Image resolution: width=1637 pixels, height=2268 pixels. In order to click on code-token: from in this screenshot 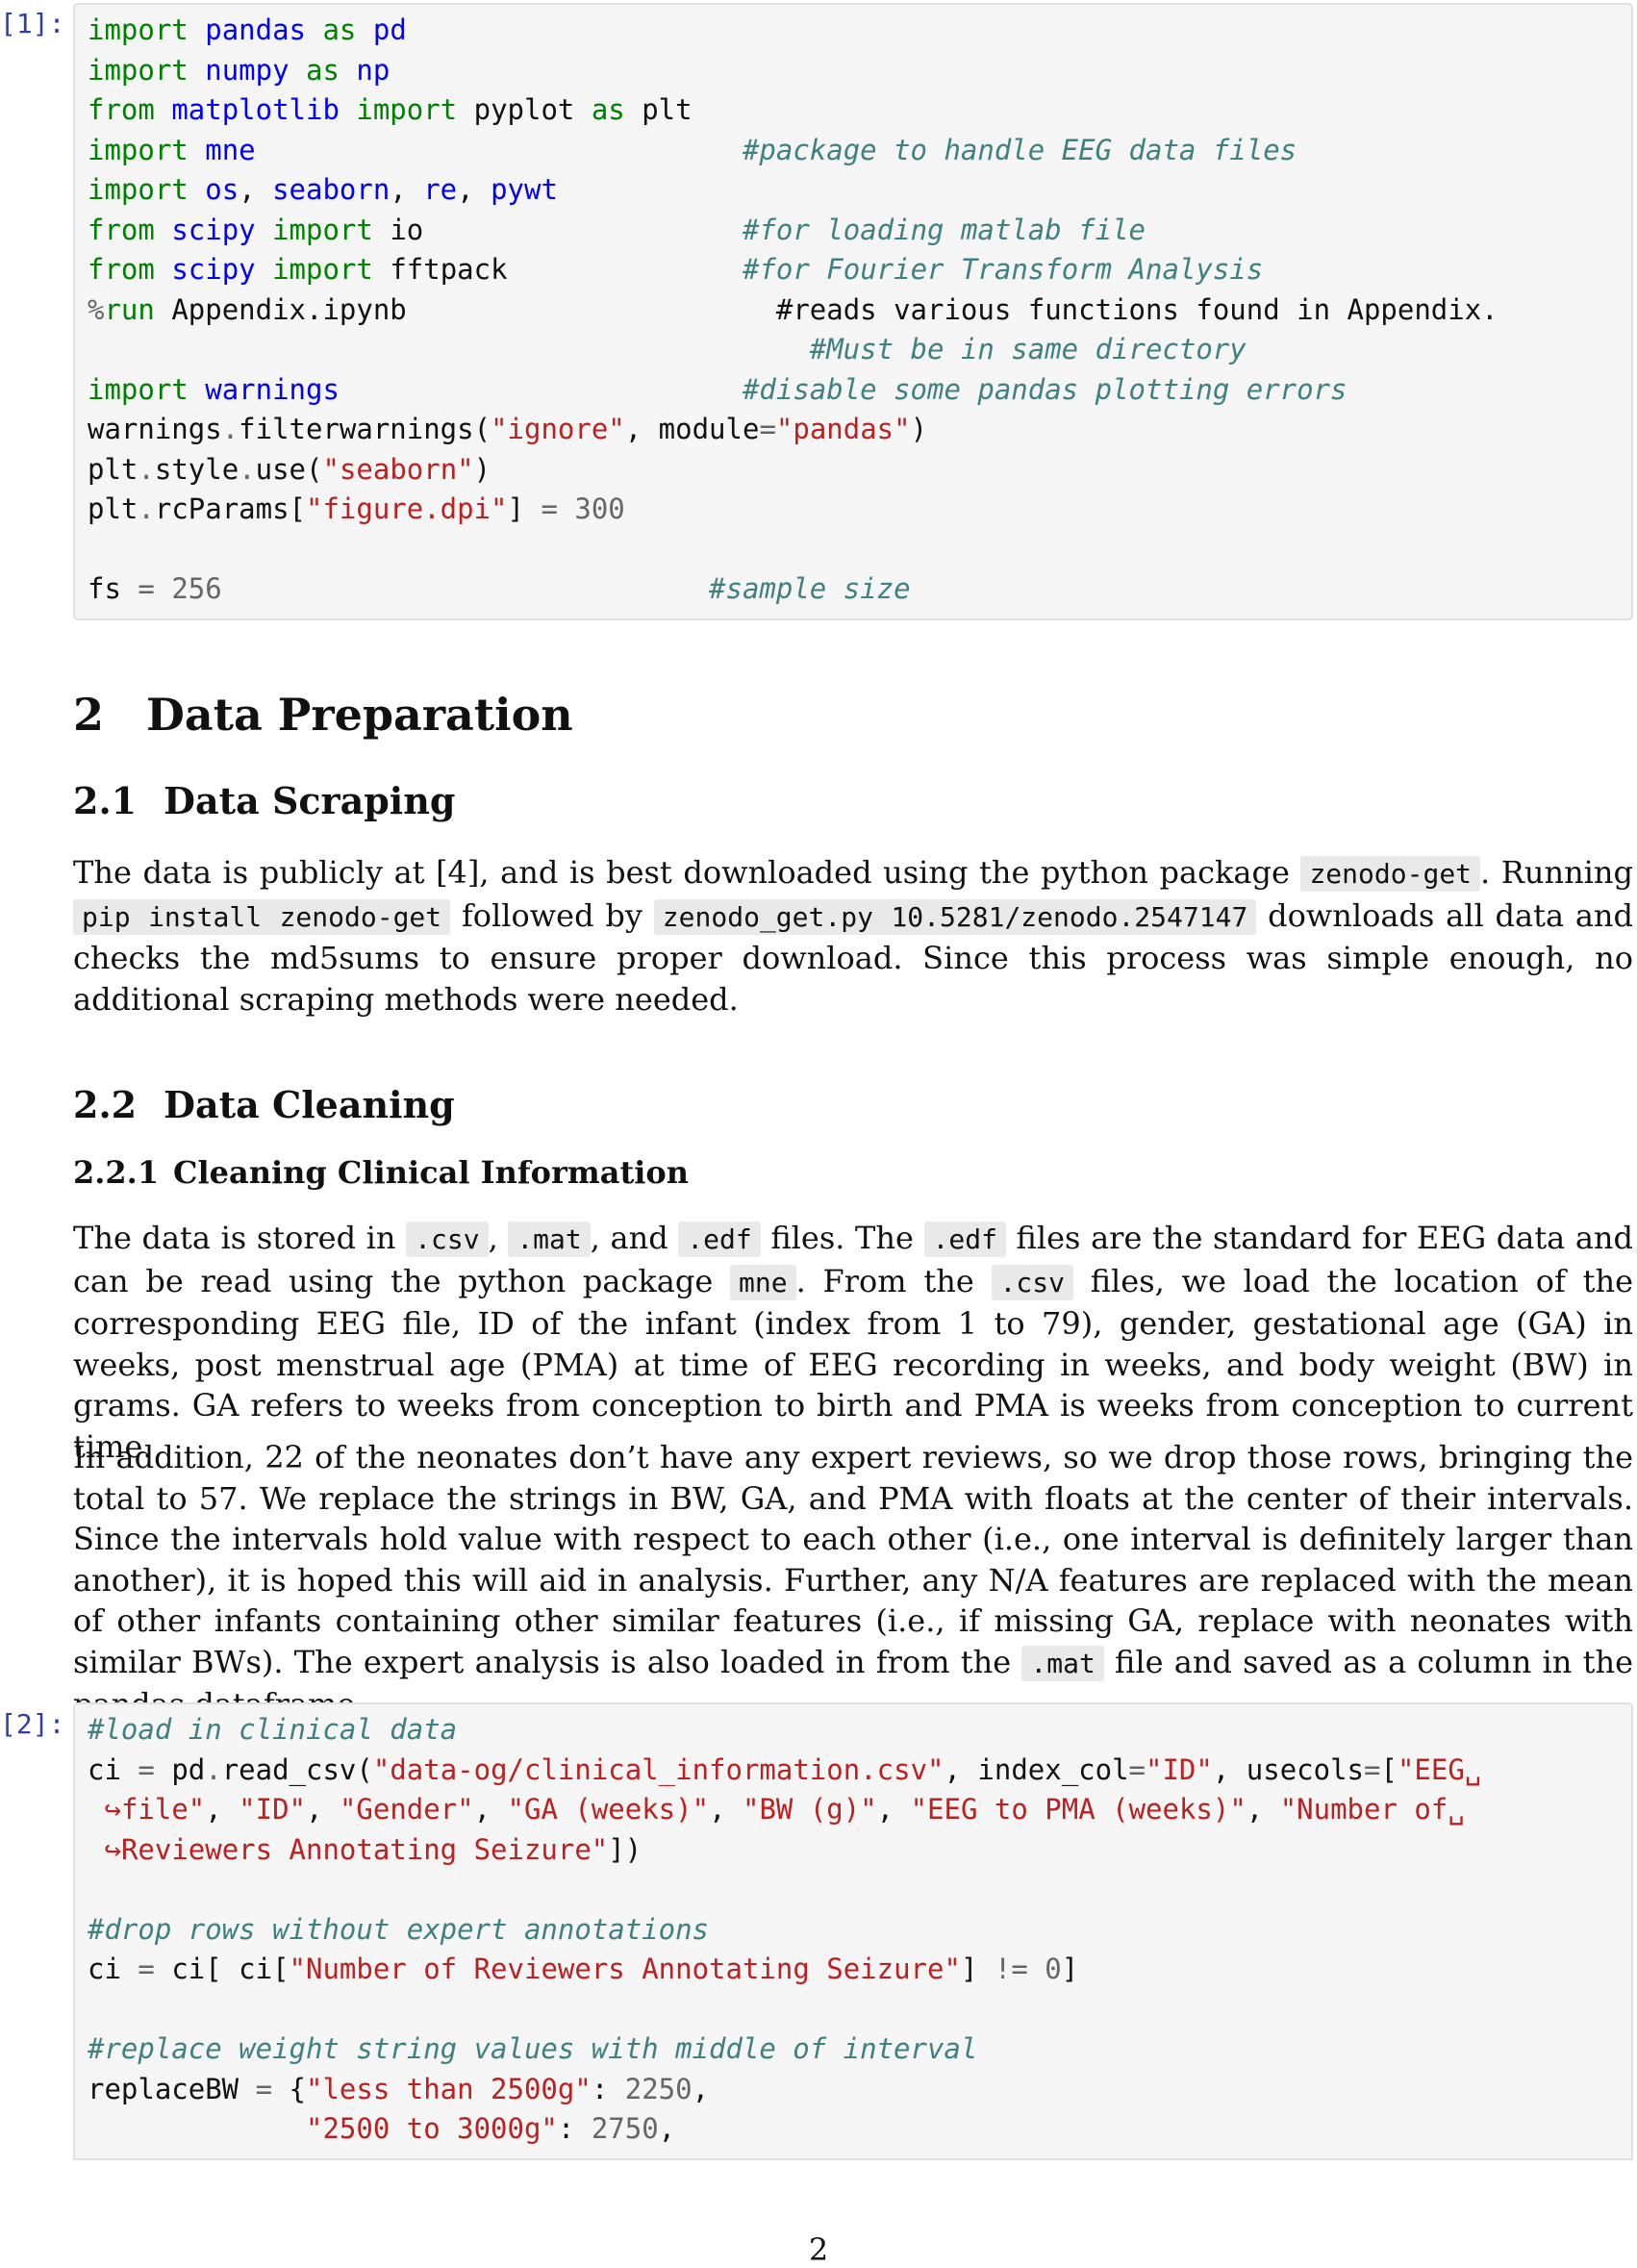, I will do `click(121, 269)`.